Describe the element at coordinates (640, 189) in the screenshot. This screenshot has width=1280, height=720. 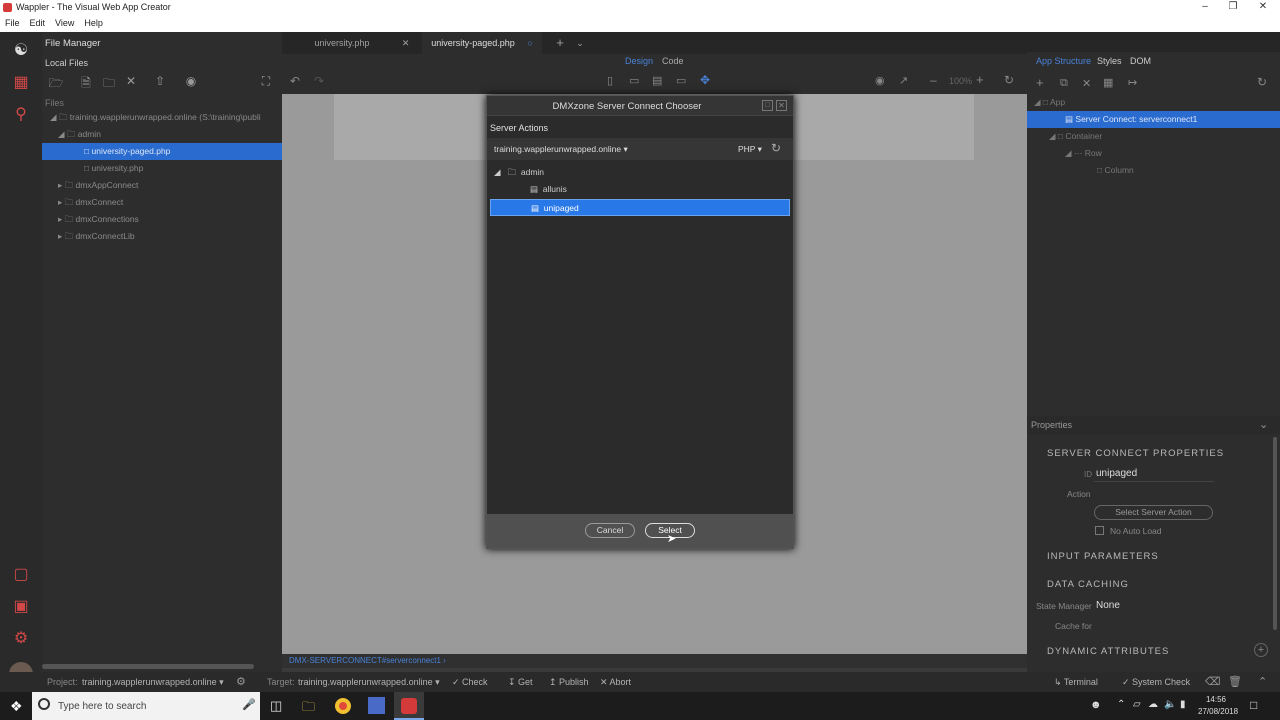
I see `dialog-tree-allunis: ▤ allunis` at that location.